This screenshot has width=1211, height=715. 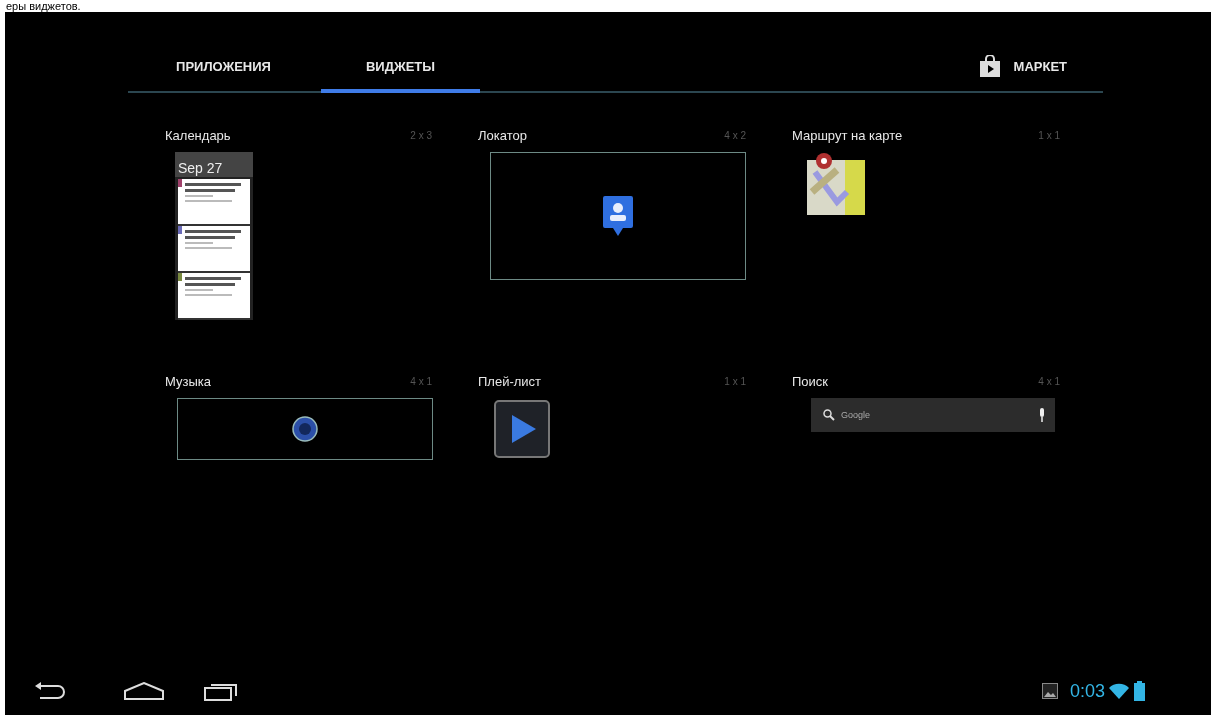 I want to click on back-arrow-icon, so click(x=50, y=691).